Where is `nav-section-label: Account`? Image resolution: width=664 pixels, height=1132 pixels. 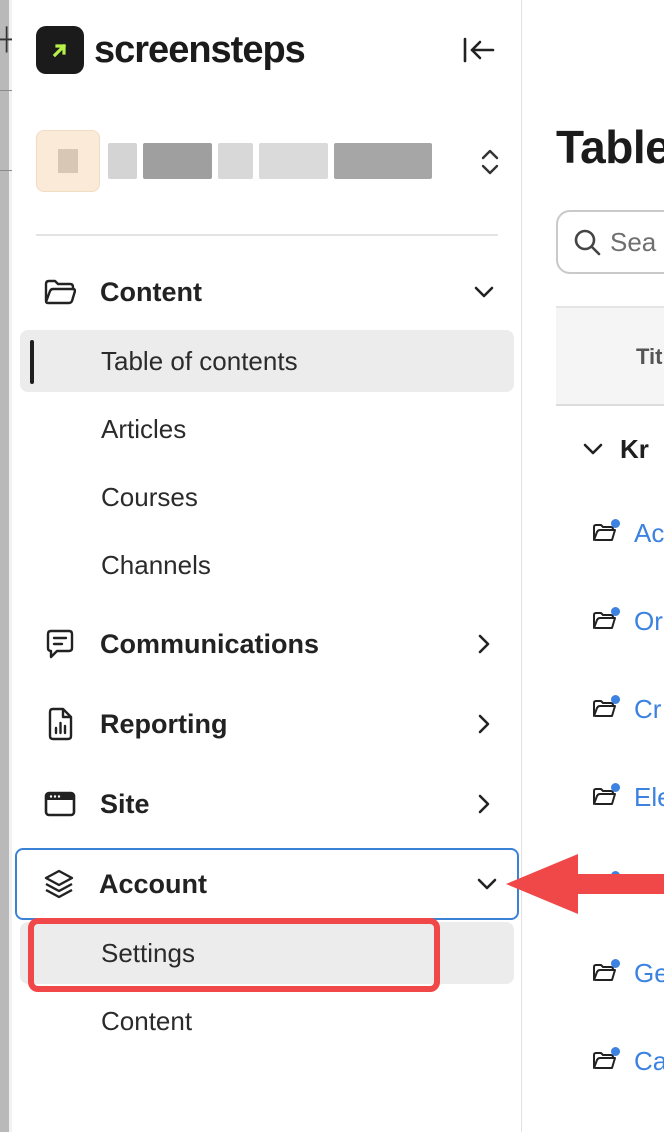
nav-section-label: Account is located at coordinates (153, 883).